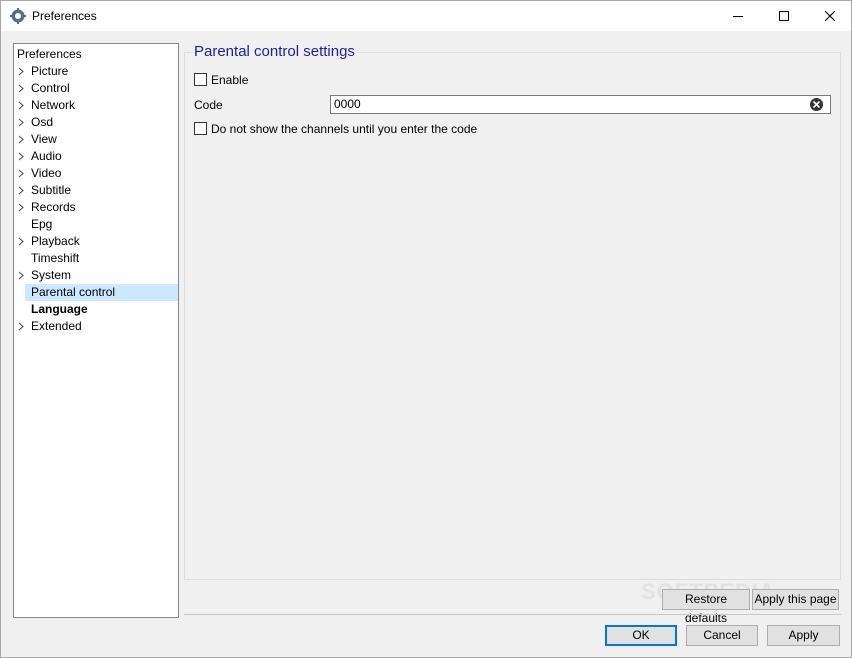 The width and height of the screenshot is (852, 658). Describe the element at coordinates (208, 105) in the screenshot. I see `code-label: Code` at that location.